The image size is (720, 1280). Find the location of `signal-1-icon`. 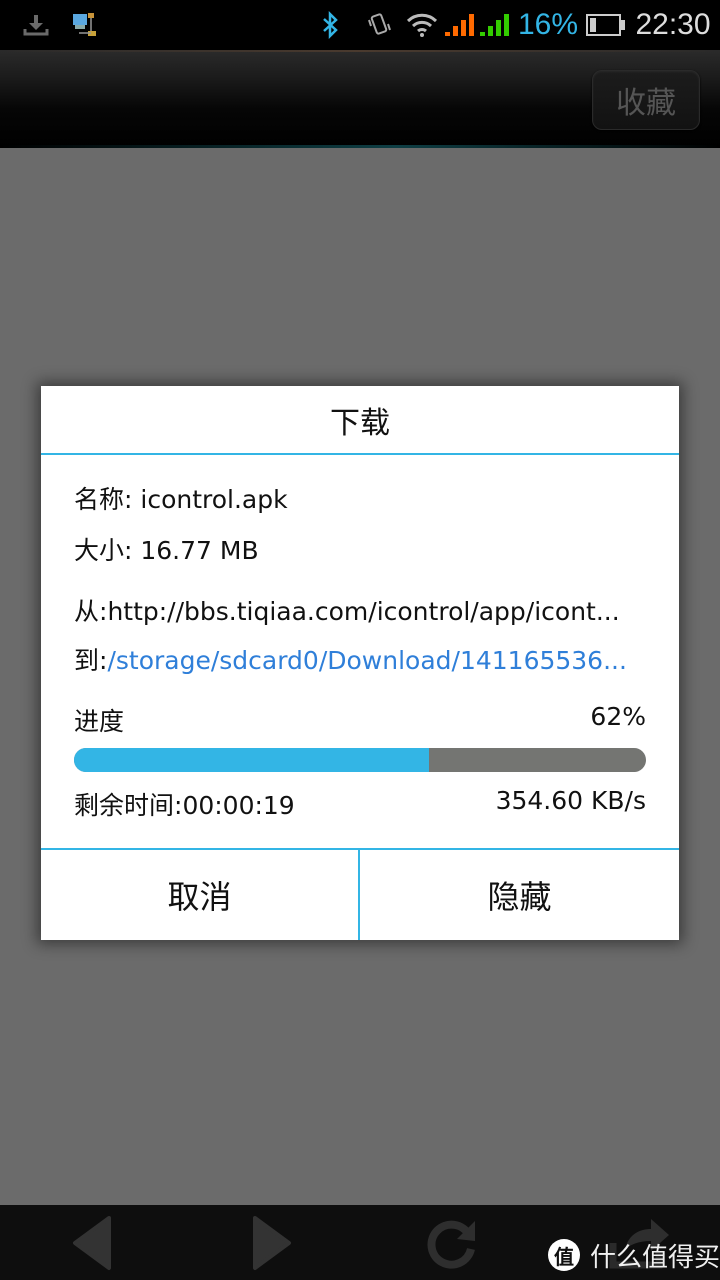

signal-1-icon is located at coordinates (460, 25).